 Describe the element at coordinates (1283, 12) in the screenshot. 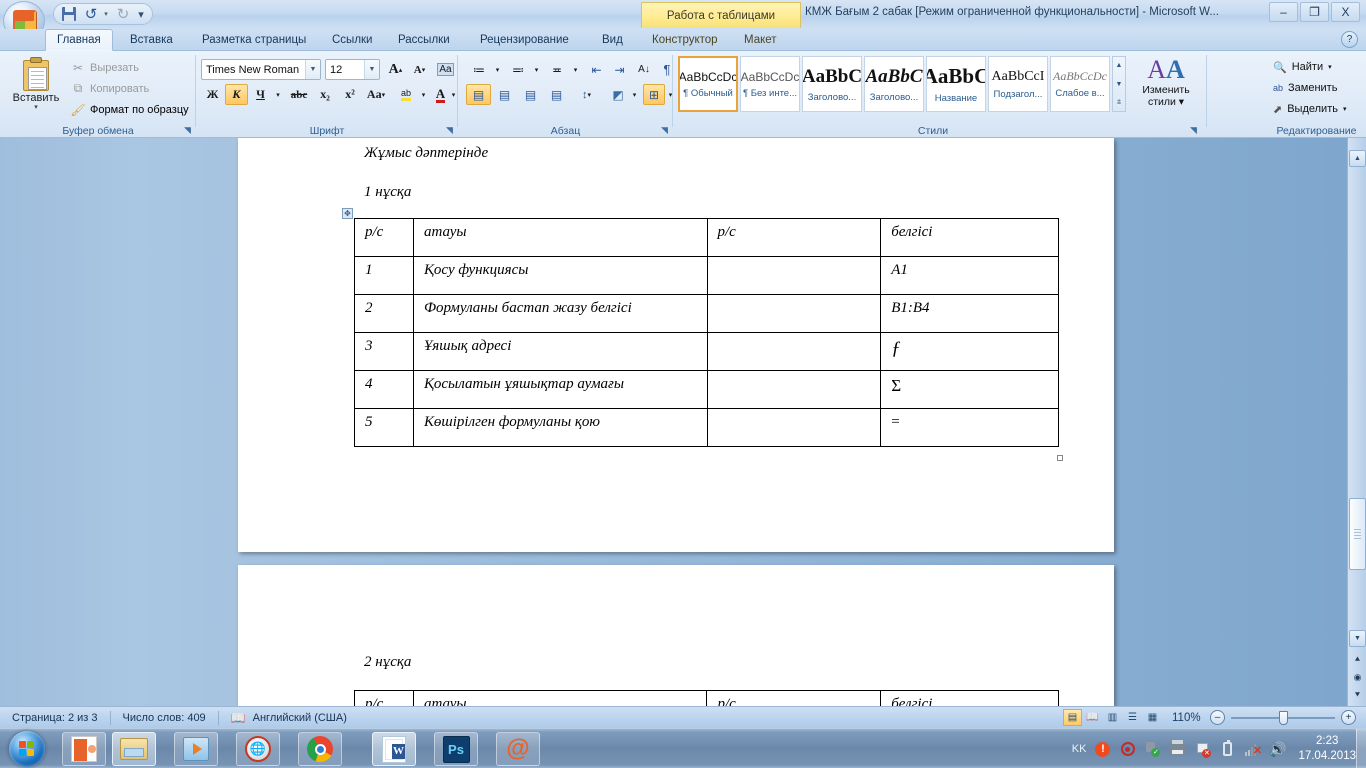

I see `minimize-button: –` at that location.